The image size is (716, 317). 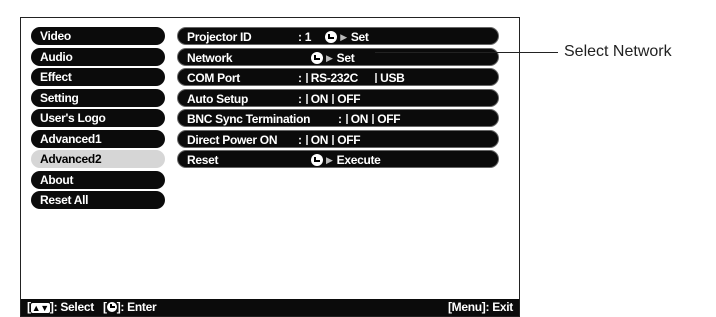 I want to click on row-network: Network ▶ Set, so click(x=338, y=57).